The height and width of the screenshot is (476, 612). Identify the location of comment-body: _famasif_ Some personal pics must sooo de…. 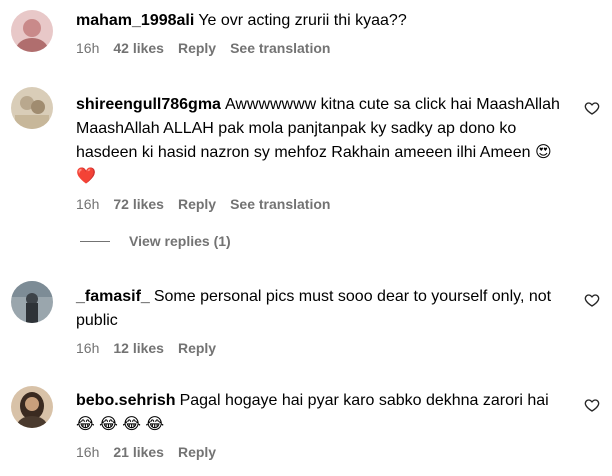
(321, 321).